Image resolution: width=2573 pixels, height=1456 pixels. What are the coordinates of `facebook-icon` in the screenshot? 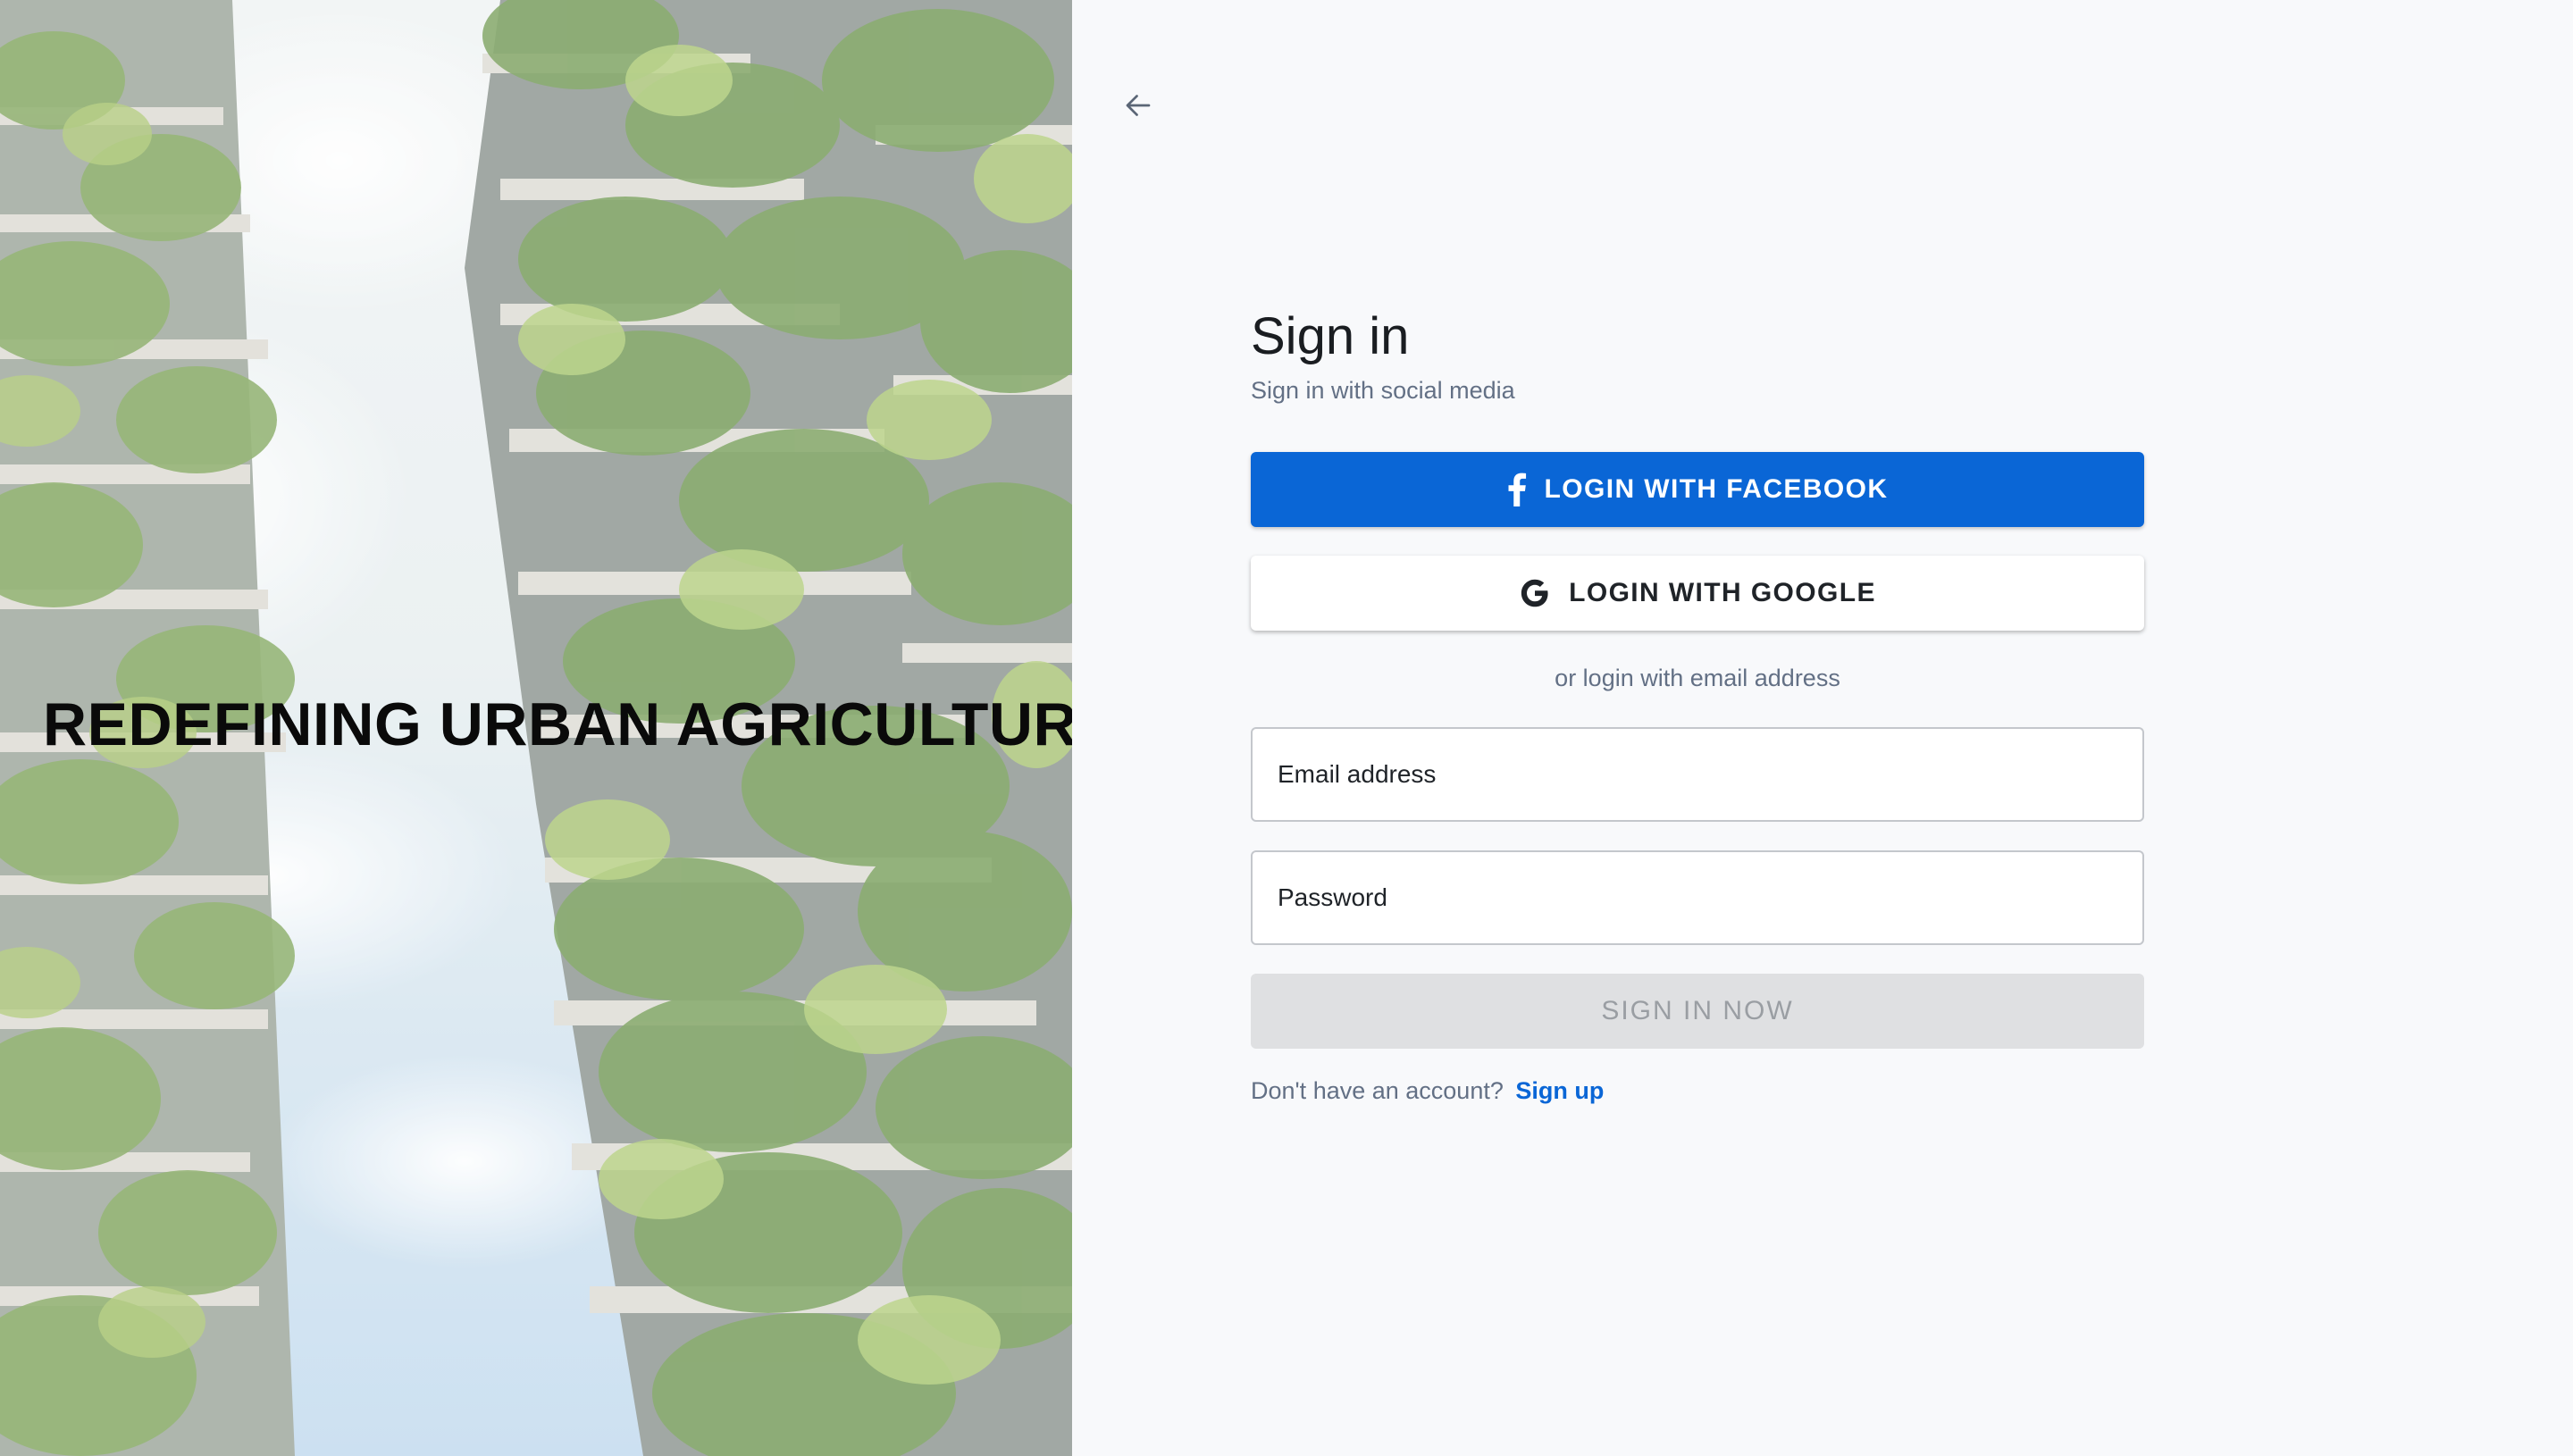 It's located at (1517, 489).